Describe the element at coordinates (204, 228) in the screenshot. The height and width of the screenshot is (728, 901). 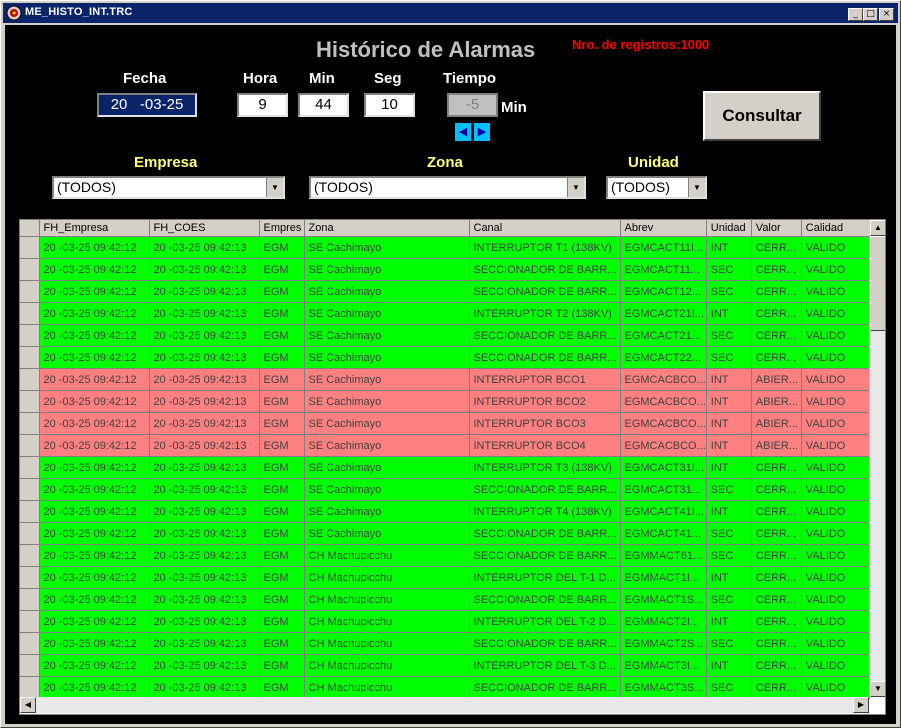
I see `column-header: FH_COES` at that location.